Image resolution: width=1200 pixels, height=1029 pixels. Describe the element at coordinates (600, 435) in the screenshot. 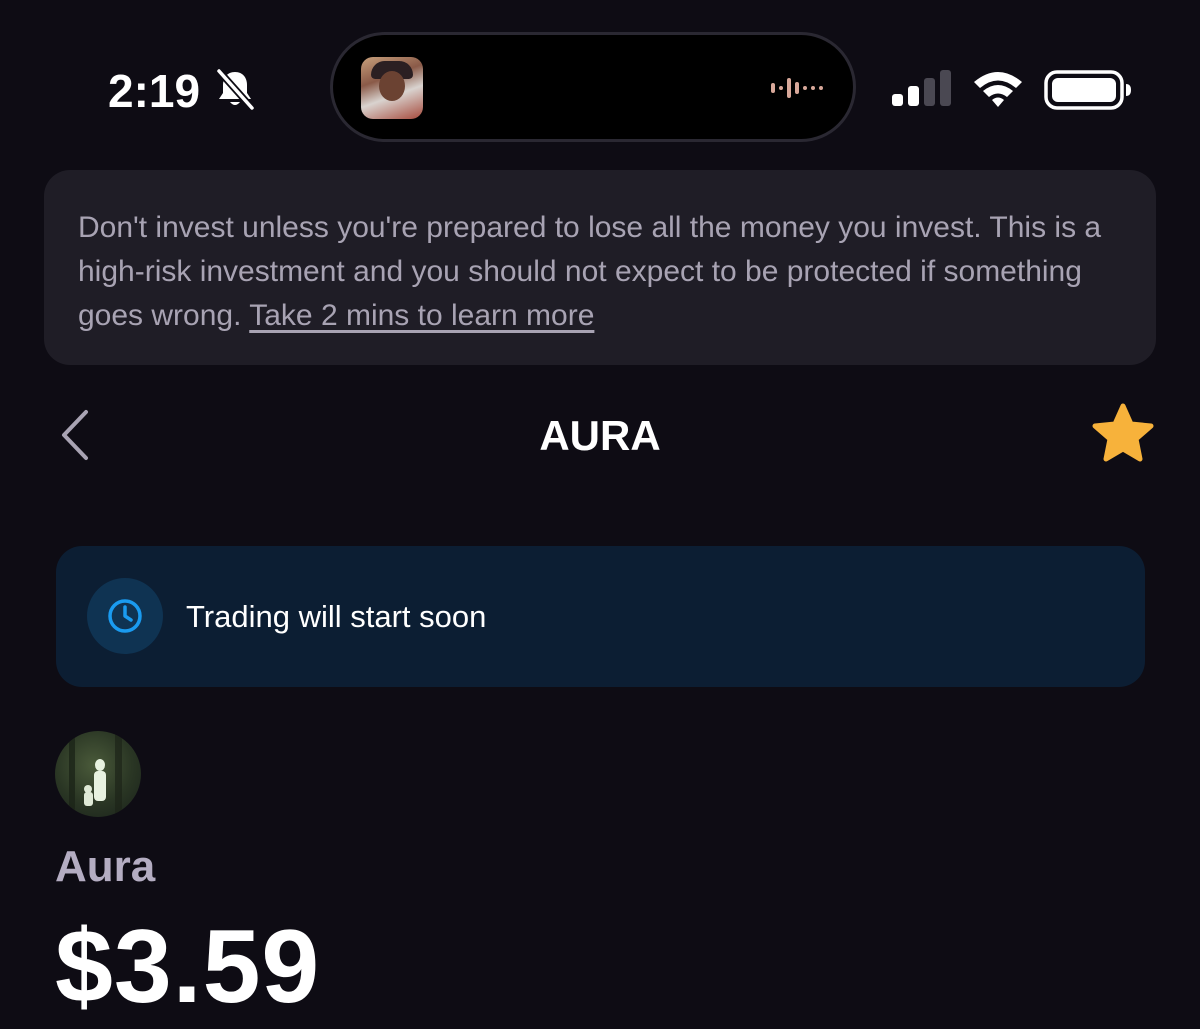

I see `page-title: AURA` at that location.